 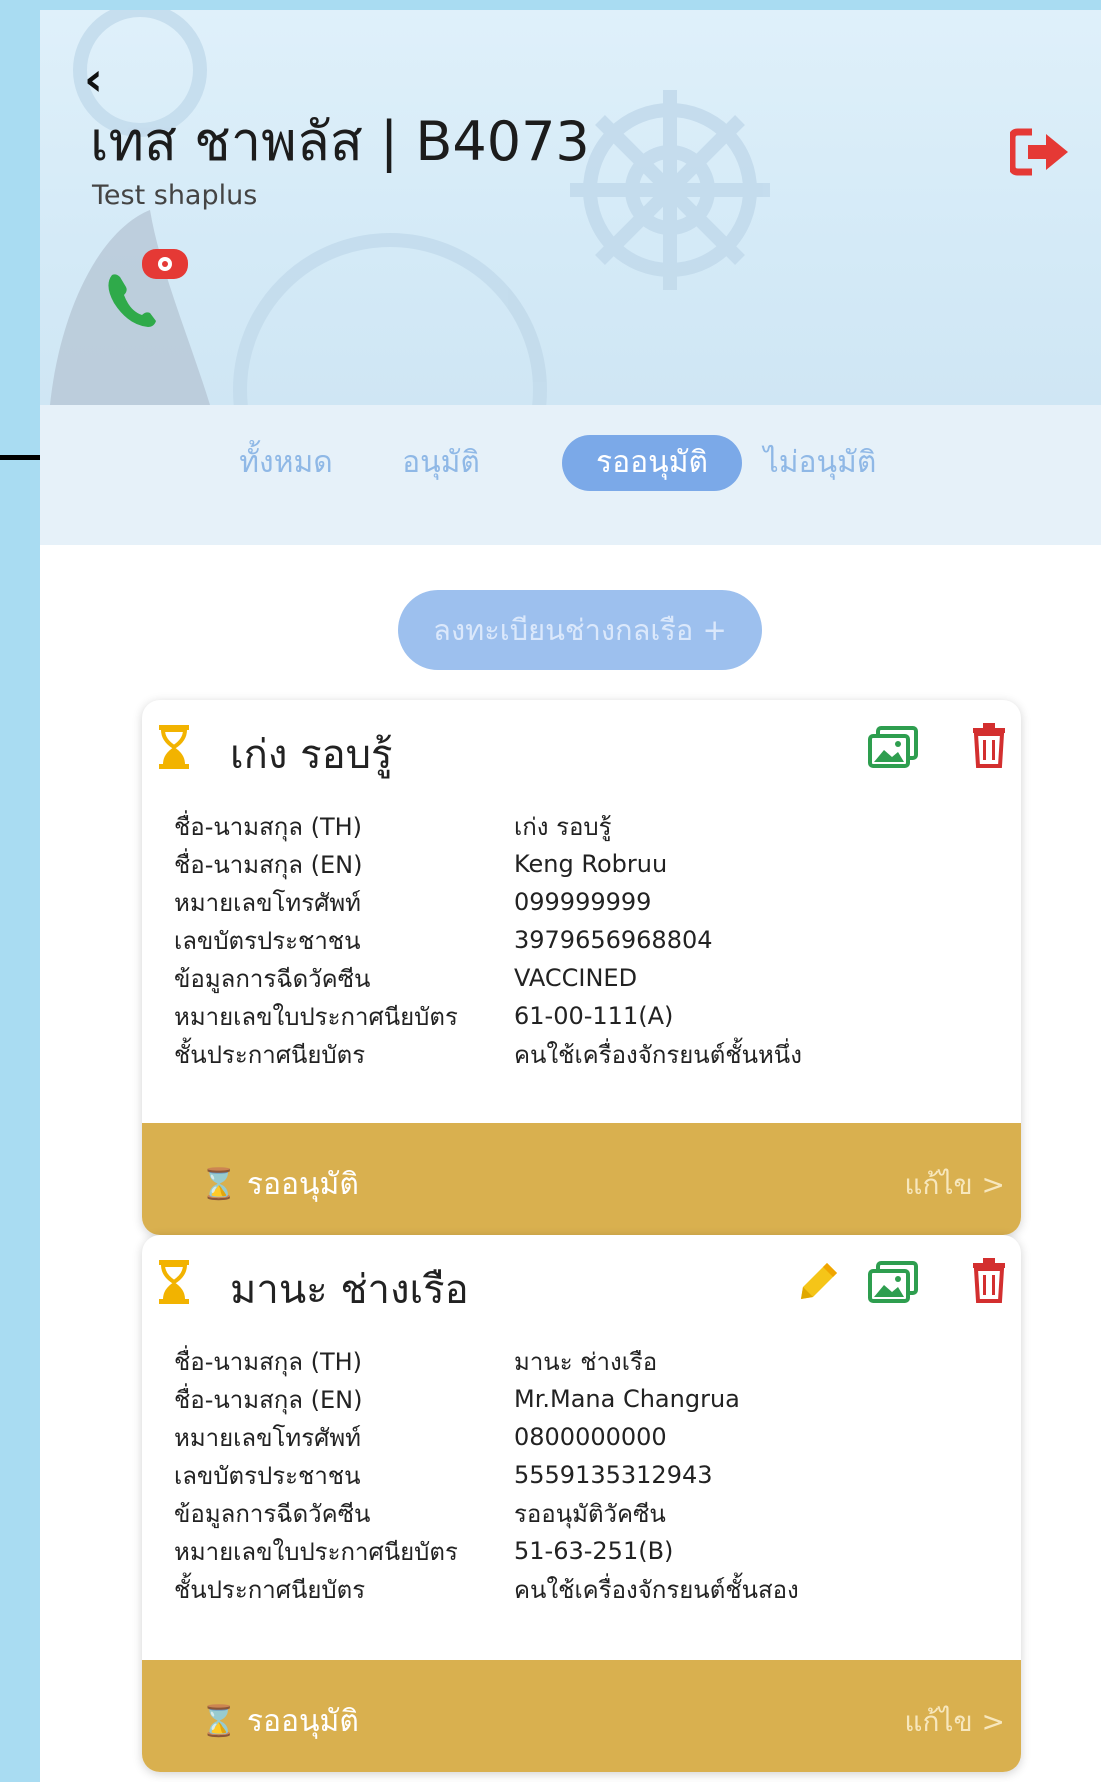 I want to click on detail-row: หมายเลขโทรศัพท์ 0800000000, so click(x=597, y=1437).